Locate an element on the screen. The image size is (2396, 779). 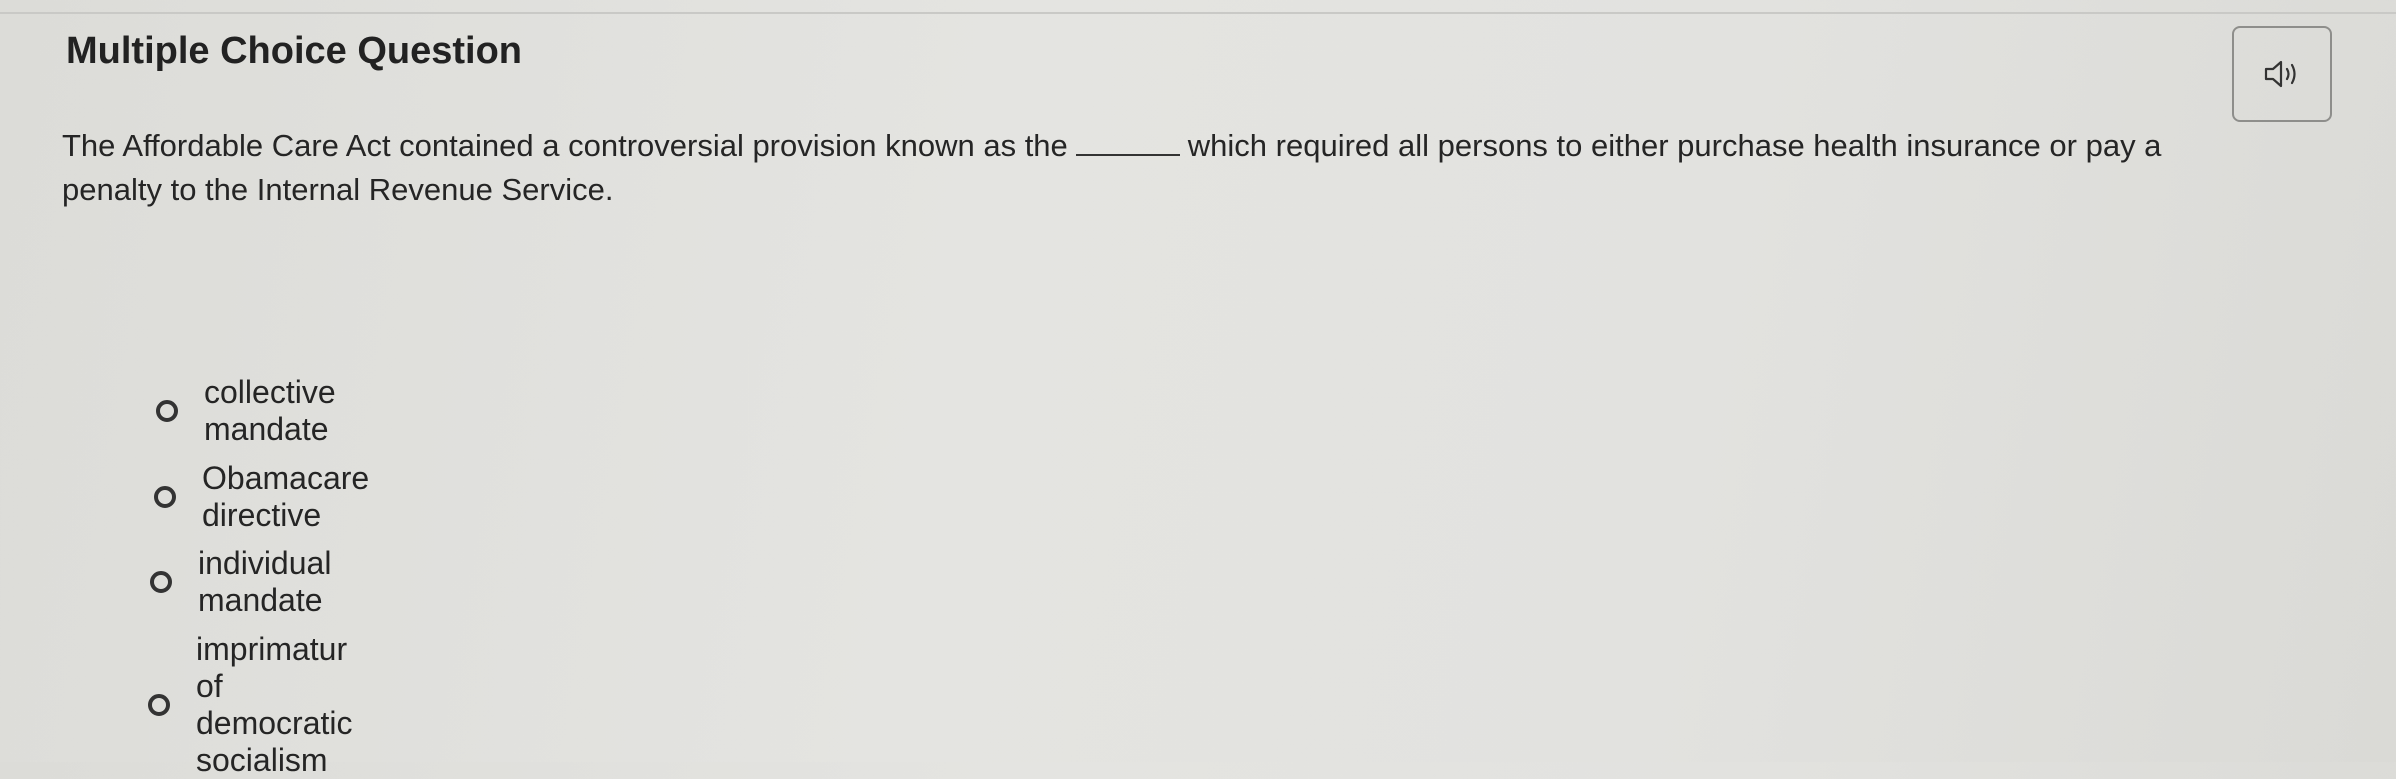
option-label: imprimatur of democratic socialism is located at coordinates (274, 704).